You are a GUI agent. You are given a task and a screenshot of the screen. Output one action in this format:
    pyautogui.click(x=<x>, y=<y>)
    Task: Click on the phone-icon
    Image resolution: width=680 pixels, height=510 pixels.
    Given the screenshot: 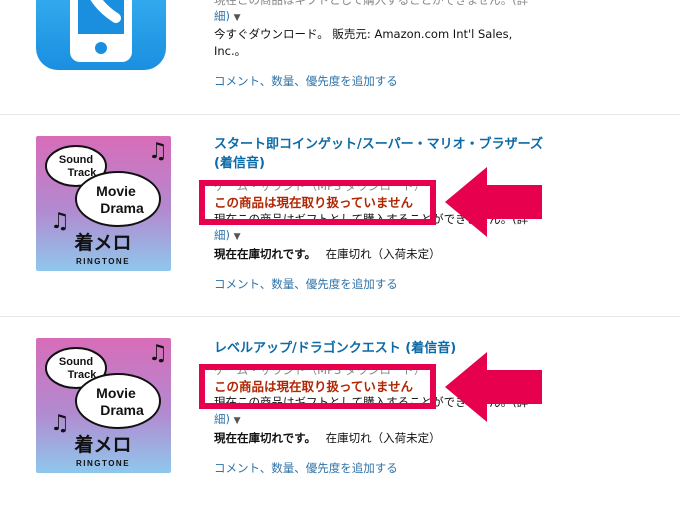 What is the action you would take?
    pyautogui.click(x=101, y=31)
    